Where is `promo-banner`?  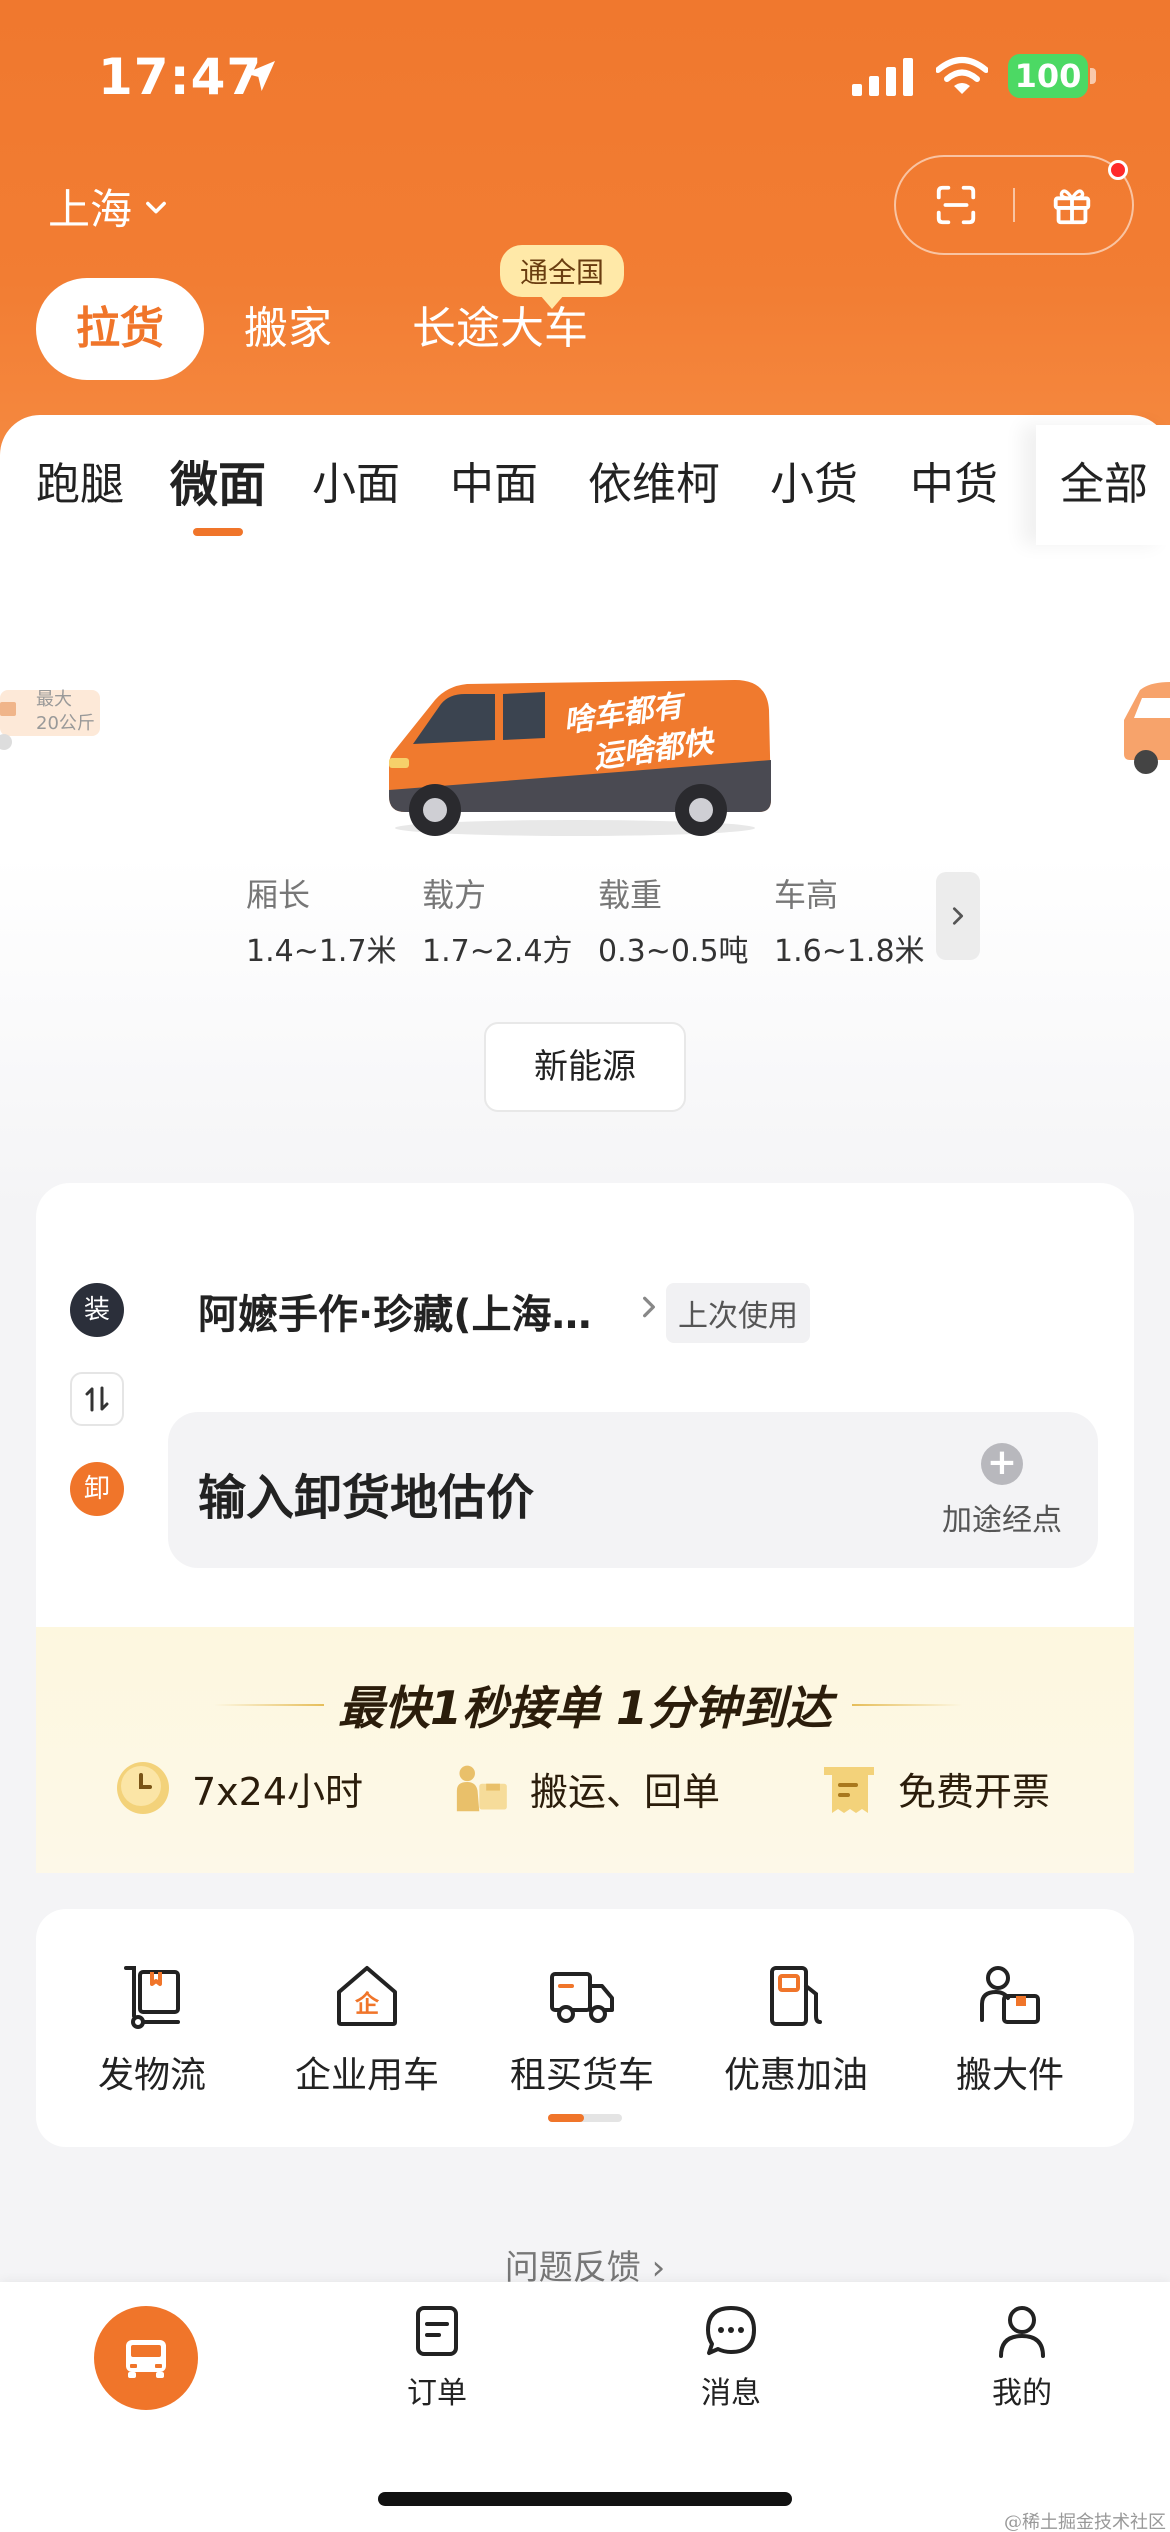
promo-banner is located at coordinates (585, 1750).